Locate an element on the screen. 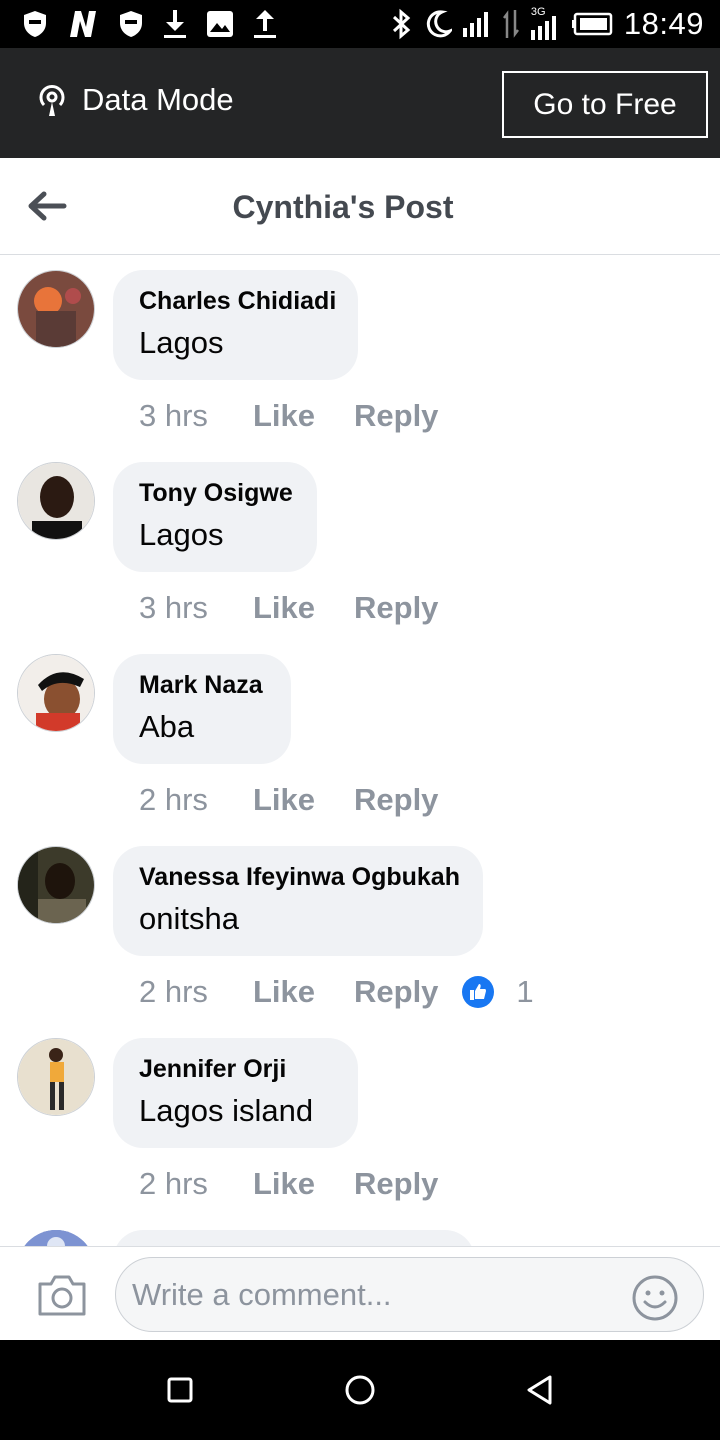  comment-author: Mark Naza is located at coordinates (202, 685).